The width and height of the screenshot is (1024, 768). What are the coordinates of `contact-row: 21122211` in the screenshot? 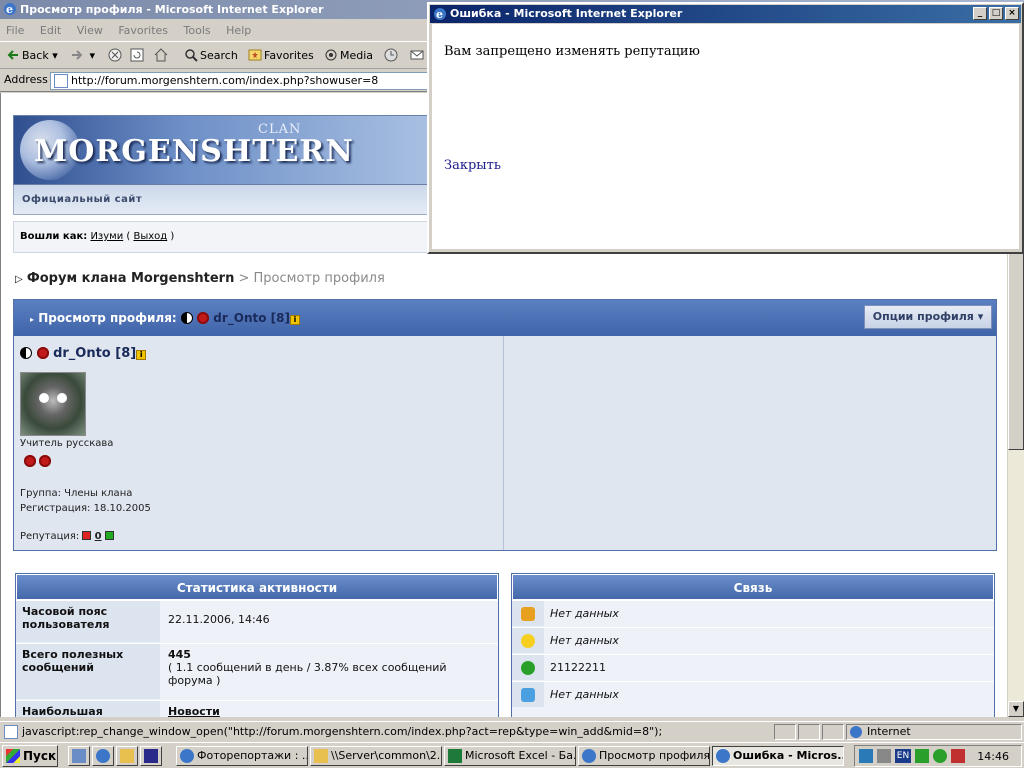 It's located at (753, 667).